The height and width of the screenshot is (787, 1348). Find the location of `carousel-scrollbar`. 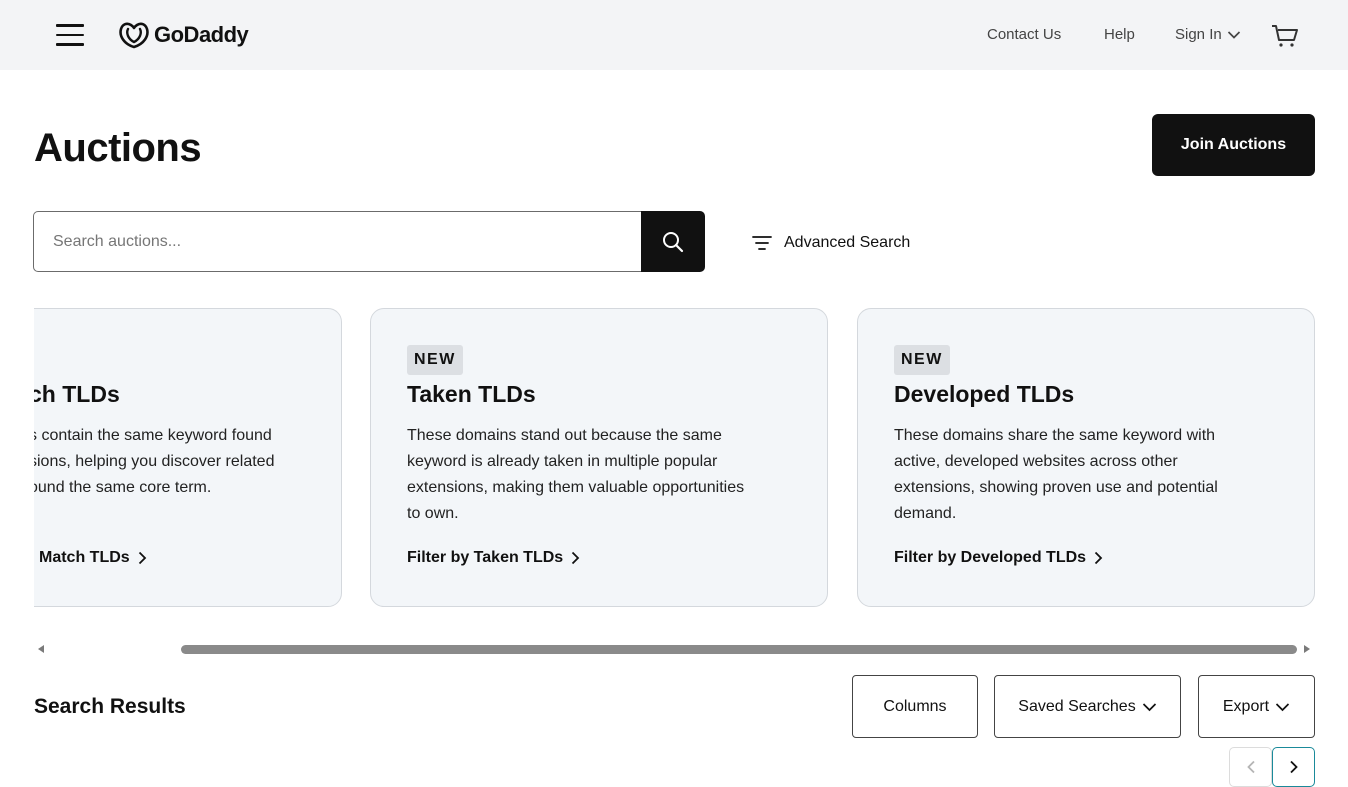

carousel-scrollbar is located at coordinates (674, 649).